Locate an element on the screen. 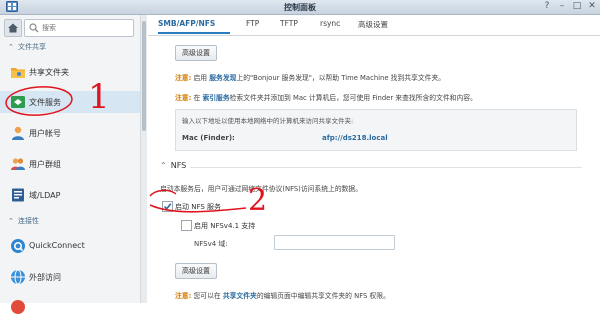 The height and width of the screenshot is (318, 600). home-button is located at coordinates (13, 28).